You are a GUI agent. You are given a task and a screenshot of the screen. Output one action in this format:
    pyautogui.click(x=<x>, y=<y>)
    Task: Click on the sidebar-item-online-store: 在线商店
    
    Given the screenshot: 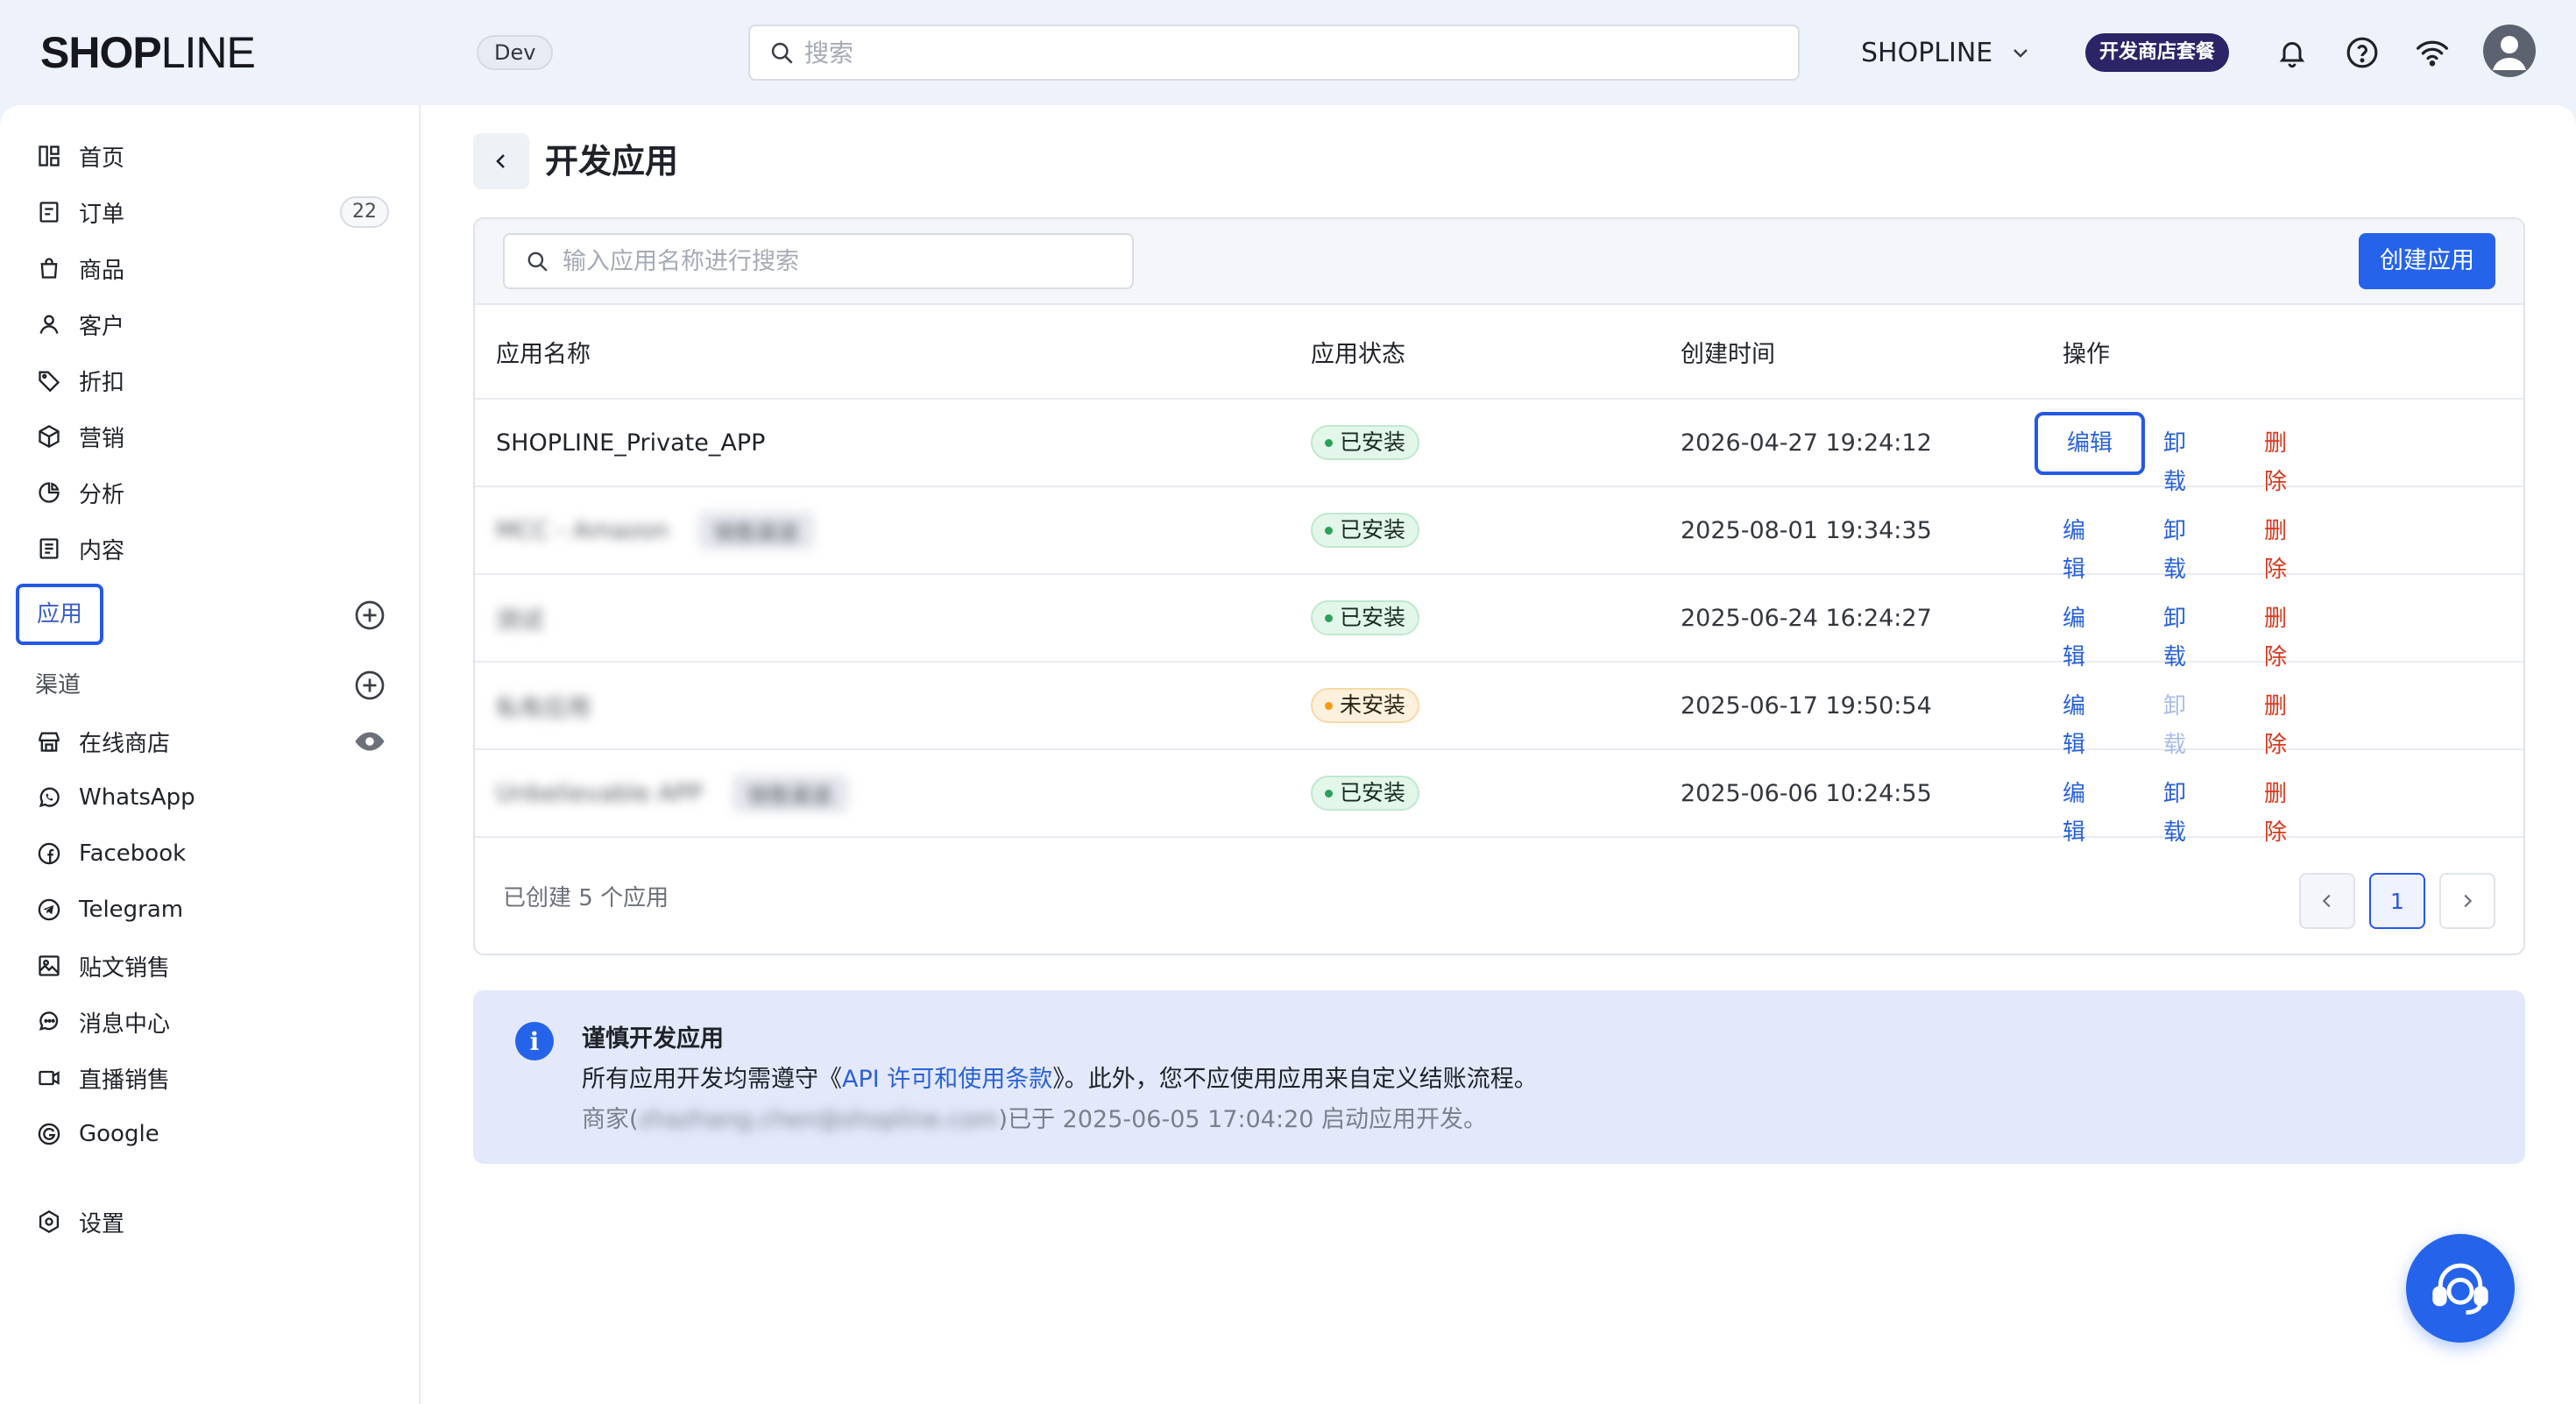 What is the action you would take?
    pyautogui.click(x=212, y=741)
    